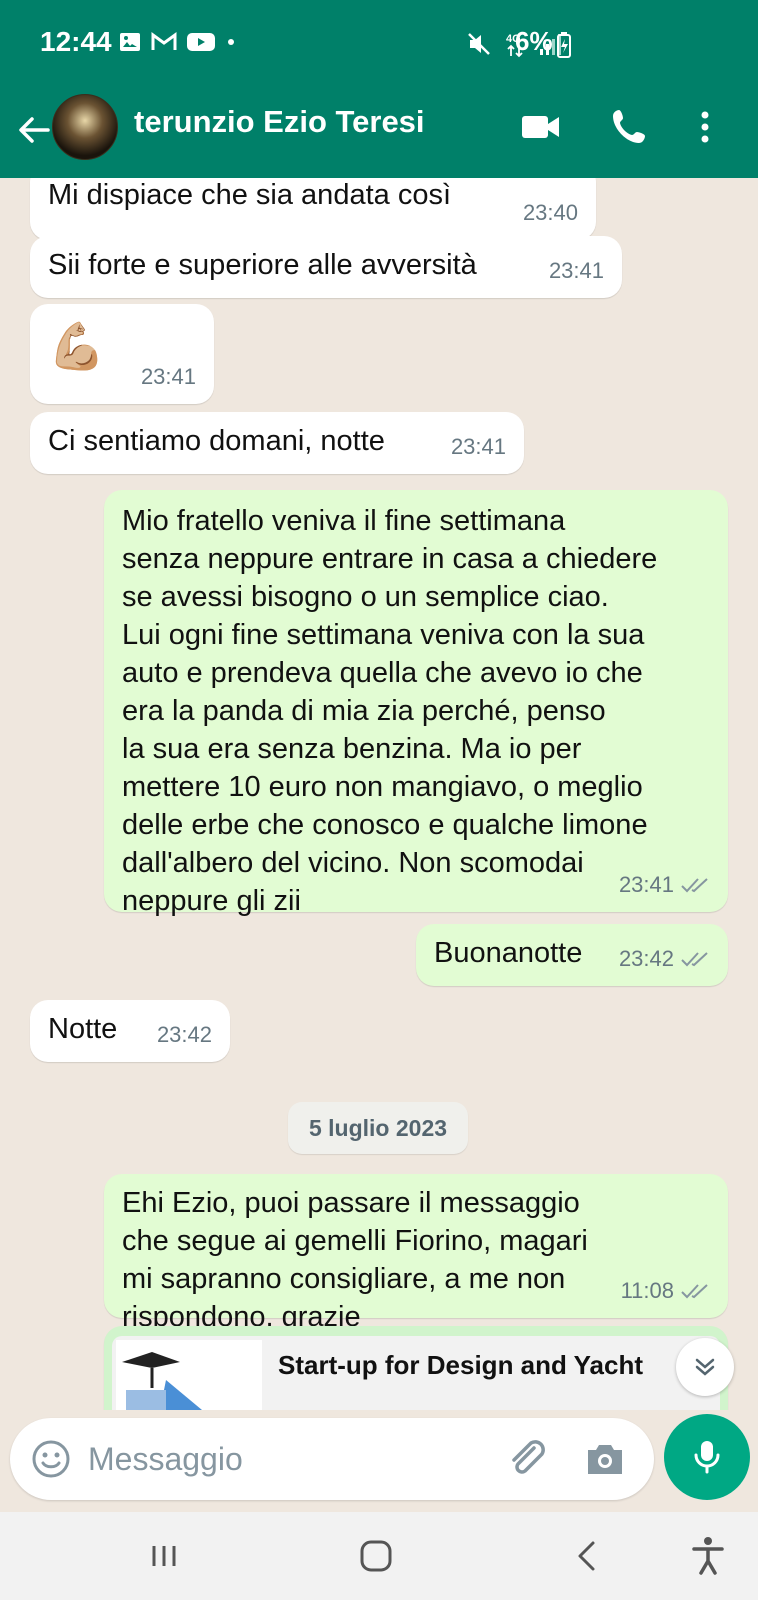 The width and height of the screenshot is (758, 1600). I want to click on message-time: 11:08, so click(665, 1291).